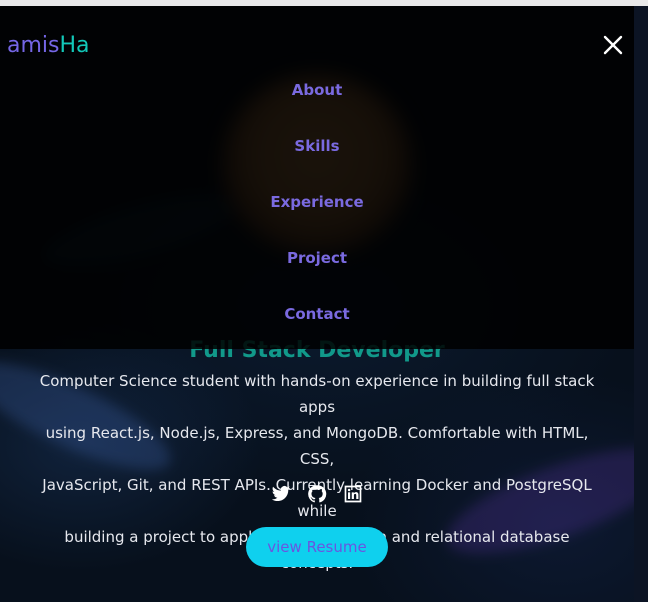 This screenshot has width=648, height=602. What do you see at coordinates (317, 202) in the screenshot?
I see `menu-item-experience: Experience` at bounding box center [317, 202].